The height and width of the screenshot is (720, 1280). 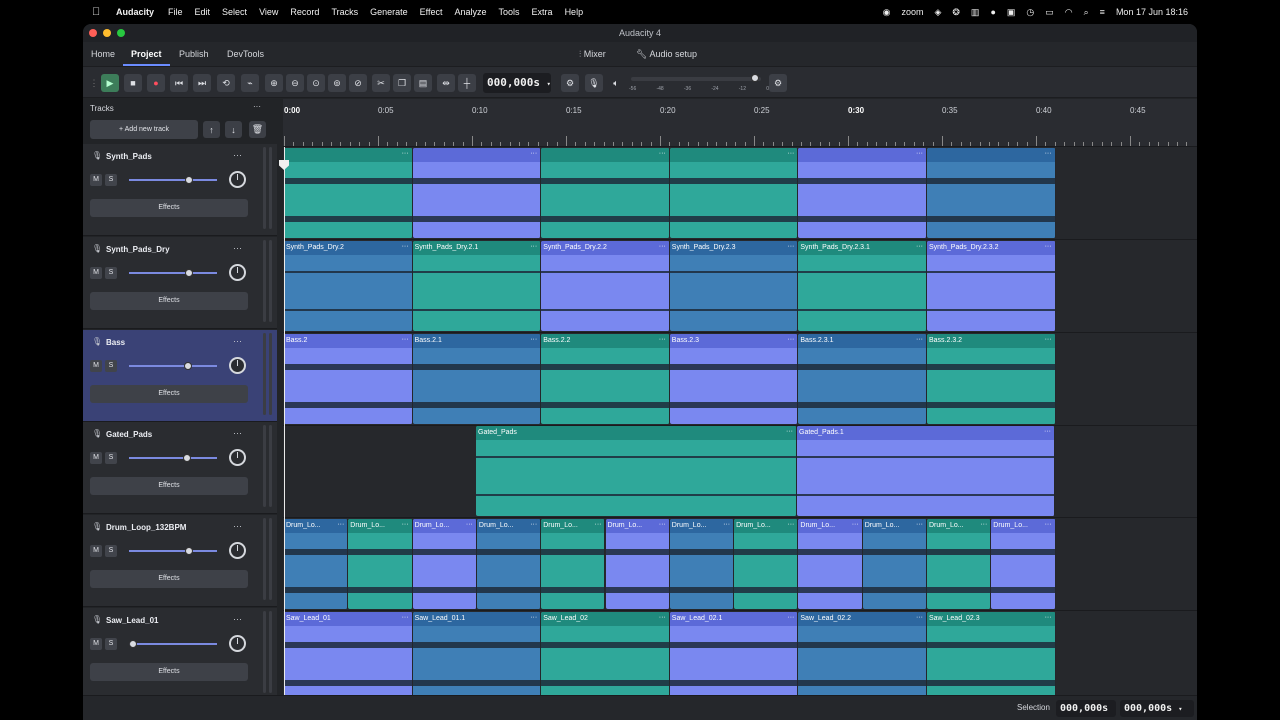 What do you see at coordinates (1011, 12) in the screenshot?
I see `creative-icon: ▣` at bounding box center [1011, 12].